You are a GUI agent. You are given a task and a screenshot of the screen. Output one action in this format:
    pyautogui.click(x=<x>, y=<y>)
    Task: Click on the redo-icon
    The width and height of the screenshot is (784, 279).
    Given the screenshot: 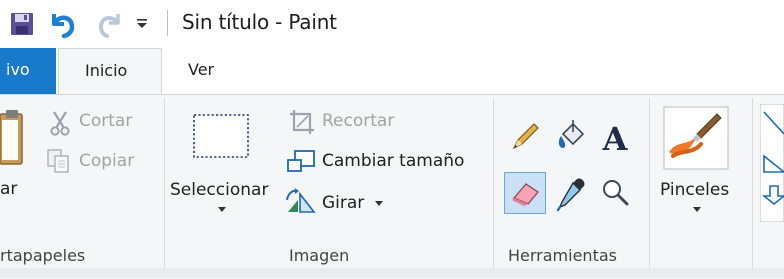 What is the action you would take?
    pyautogui.click(x=109, y=25)
    